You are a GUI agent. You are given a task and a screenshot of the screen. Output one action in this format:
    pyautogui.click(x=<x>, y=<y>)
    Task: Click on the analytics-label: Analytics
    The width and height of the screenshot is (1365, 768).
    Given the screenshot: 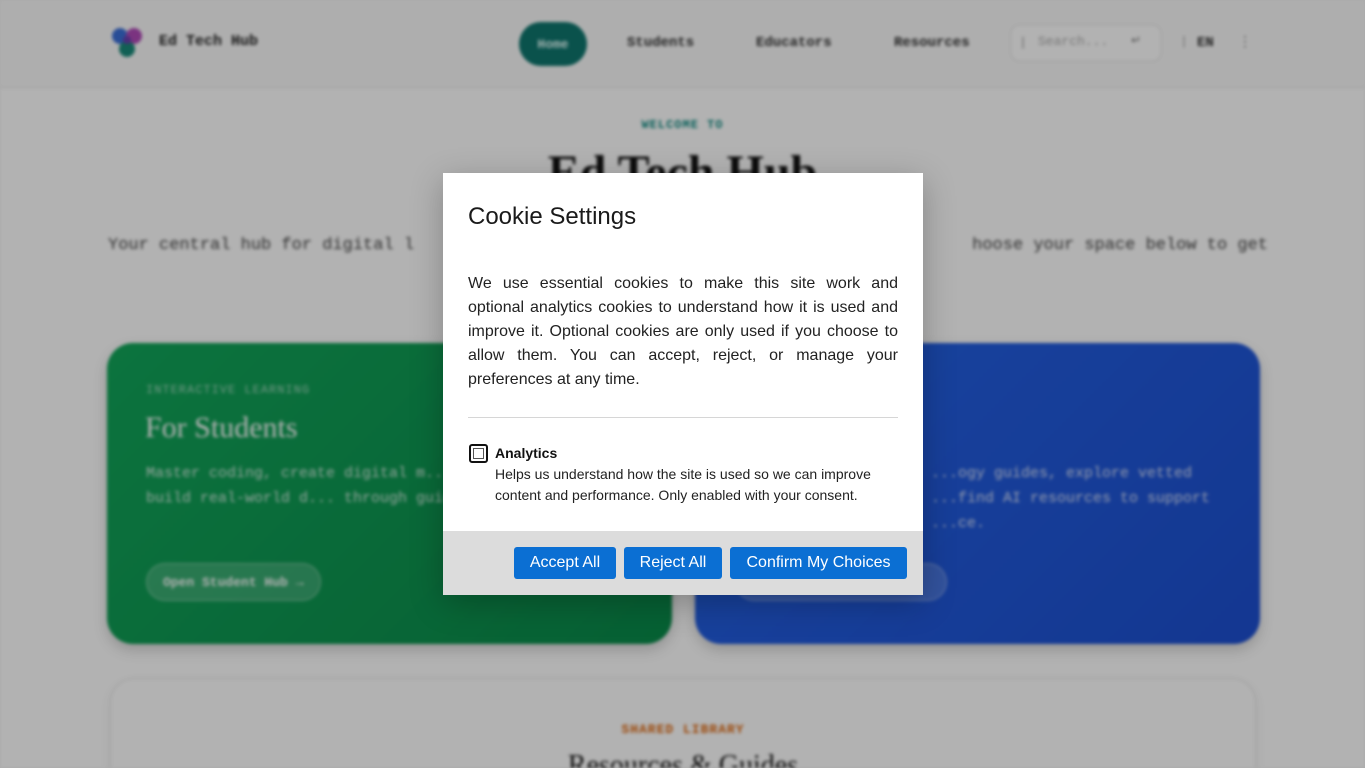 What is the action you would take?
    pyautogui.click(x=526, y=453)
    